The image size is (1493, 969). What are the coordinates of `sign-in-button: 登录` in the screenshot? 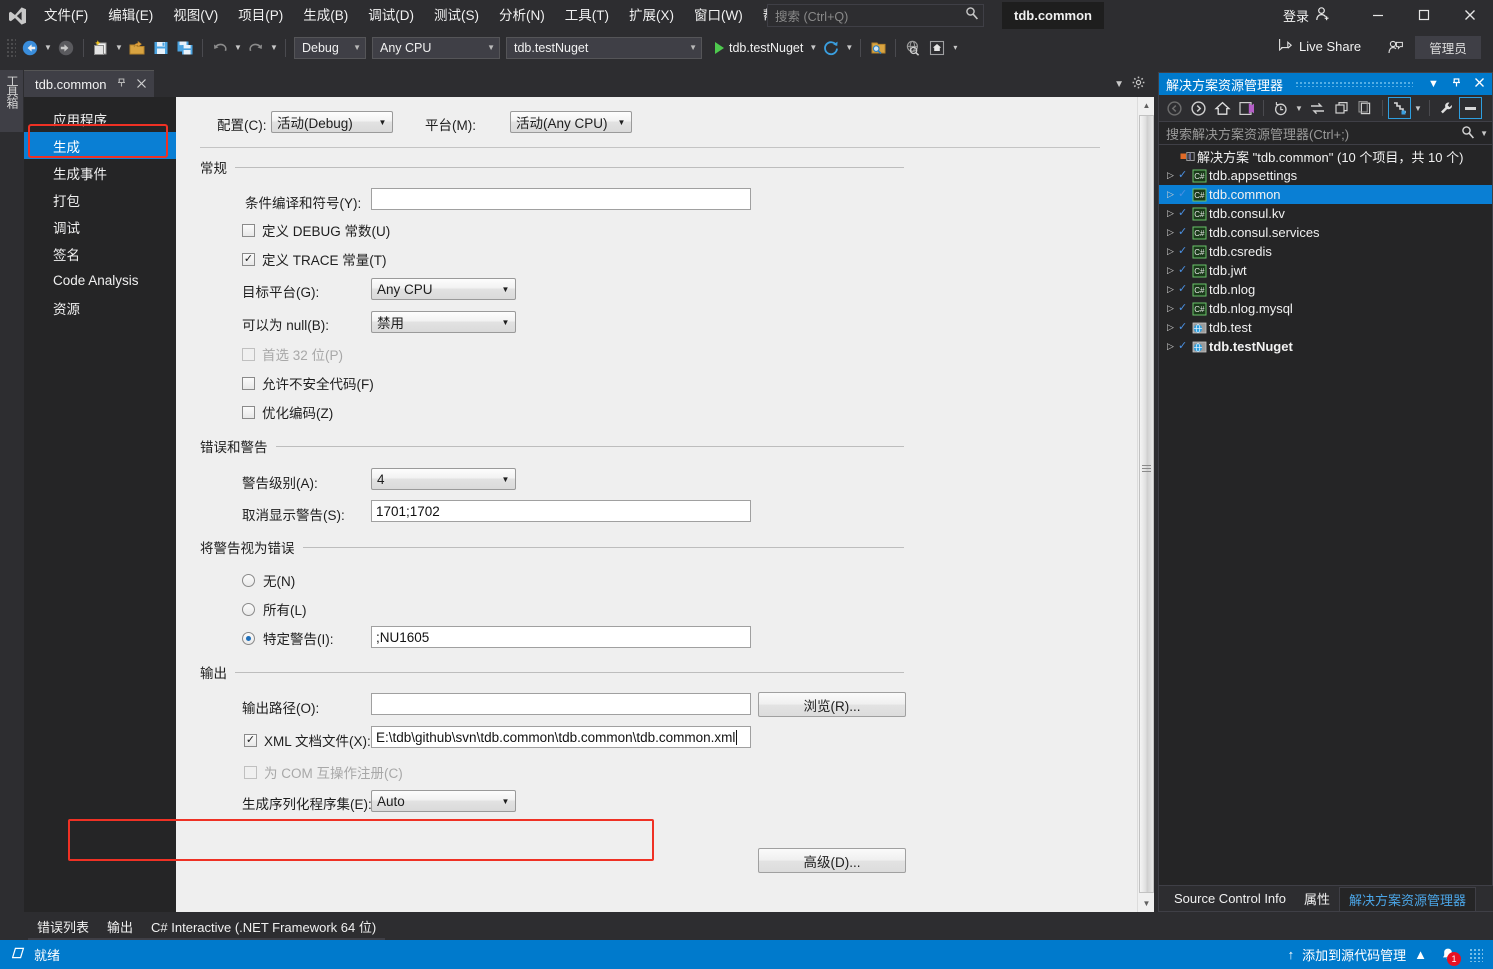 It's located at (1307, 15).